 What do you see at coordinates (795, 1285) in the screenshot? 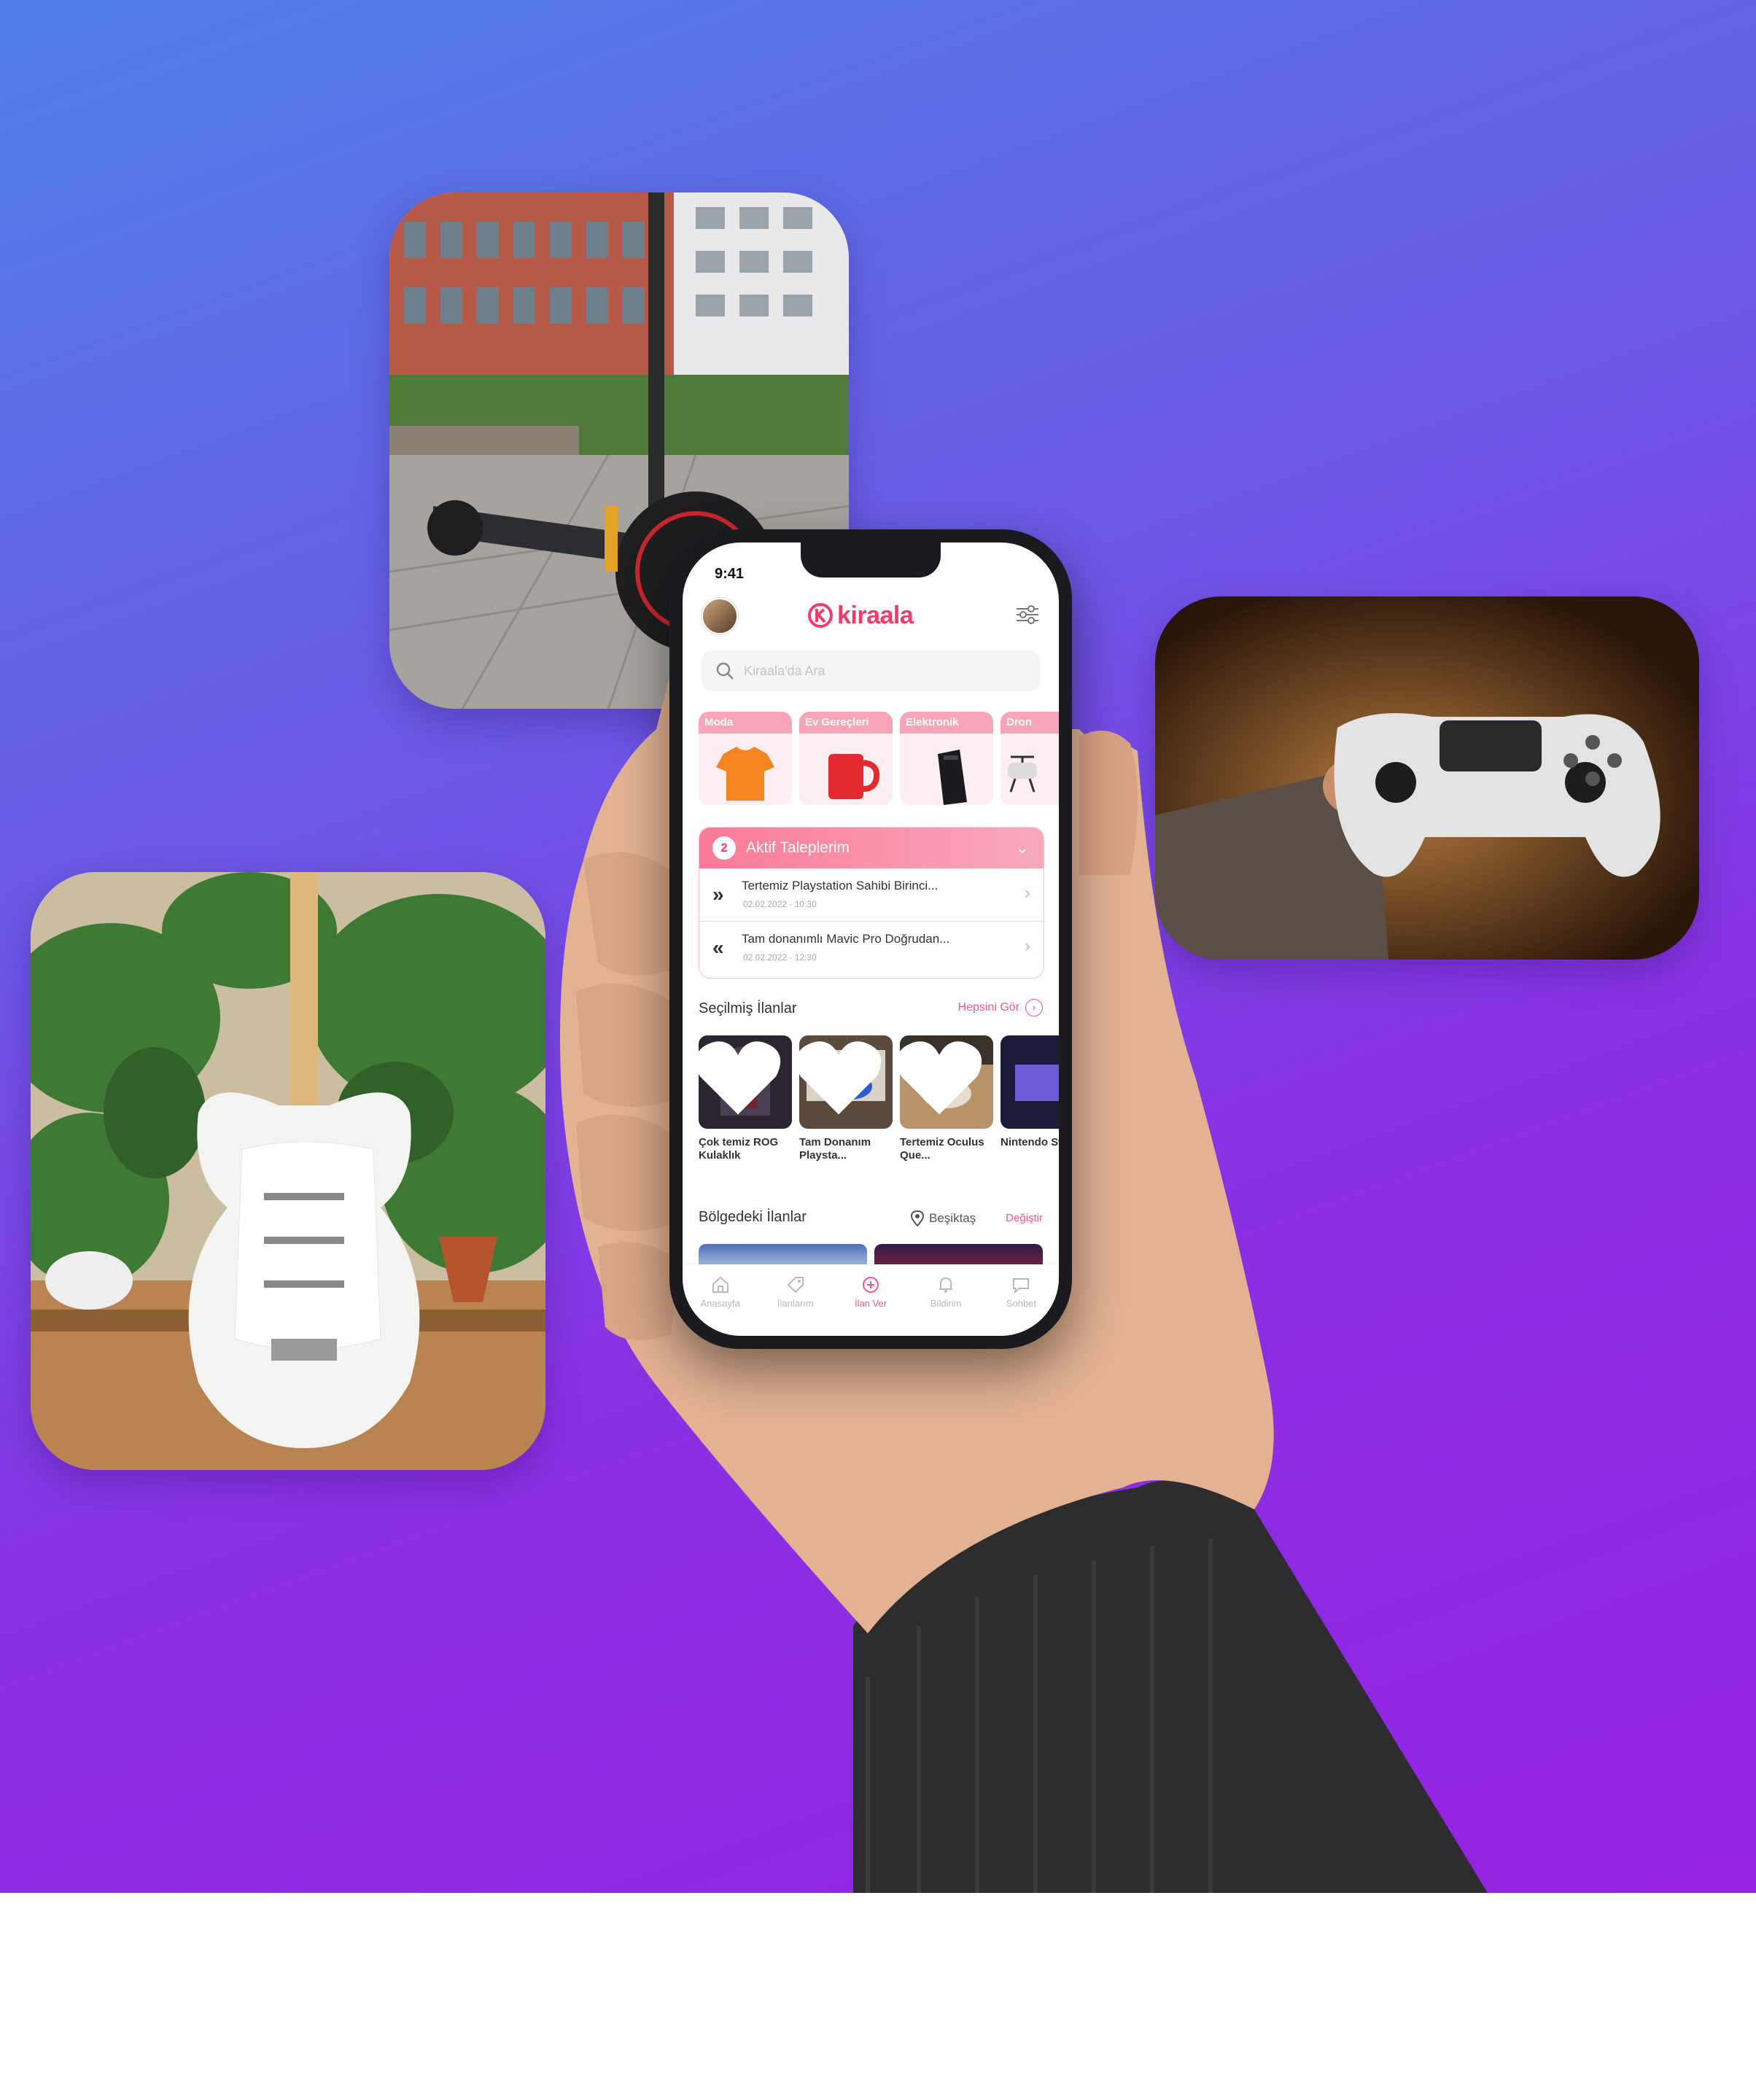
I see `tag-icon` at bounding box center [795, 1285].